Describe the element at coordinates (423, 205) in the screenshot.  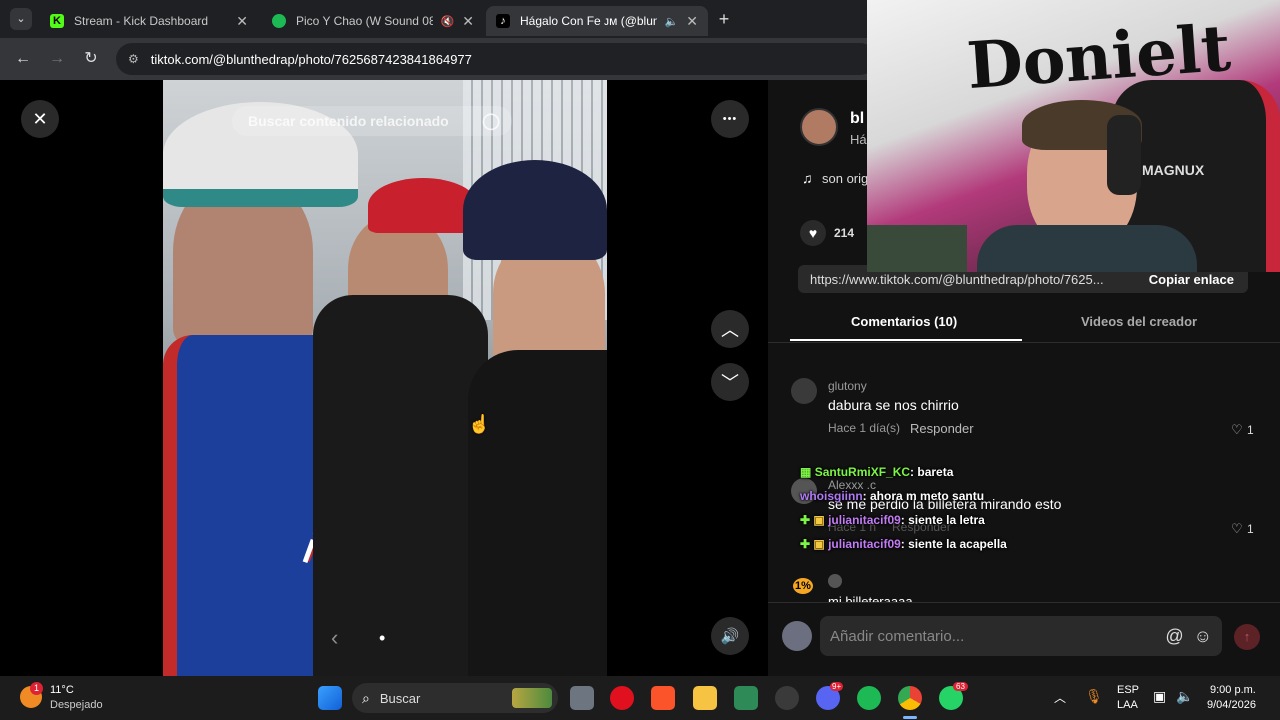
I see `cap-middle` at that location.